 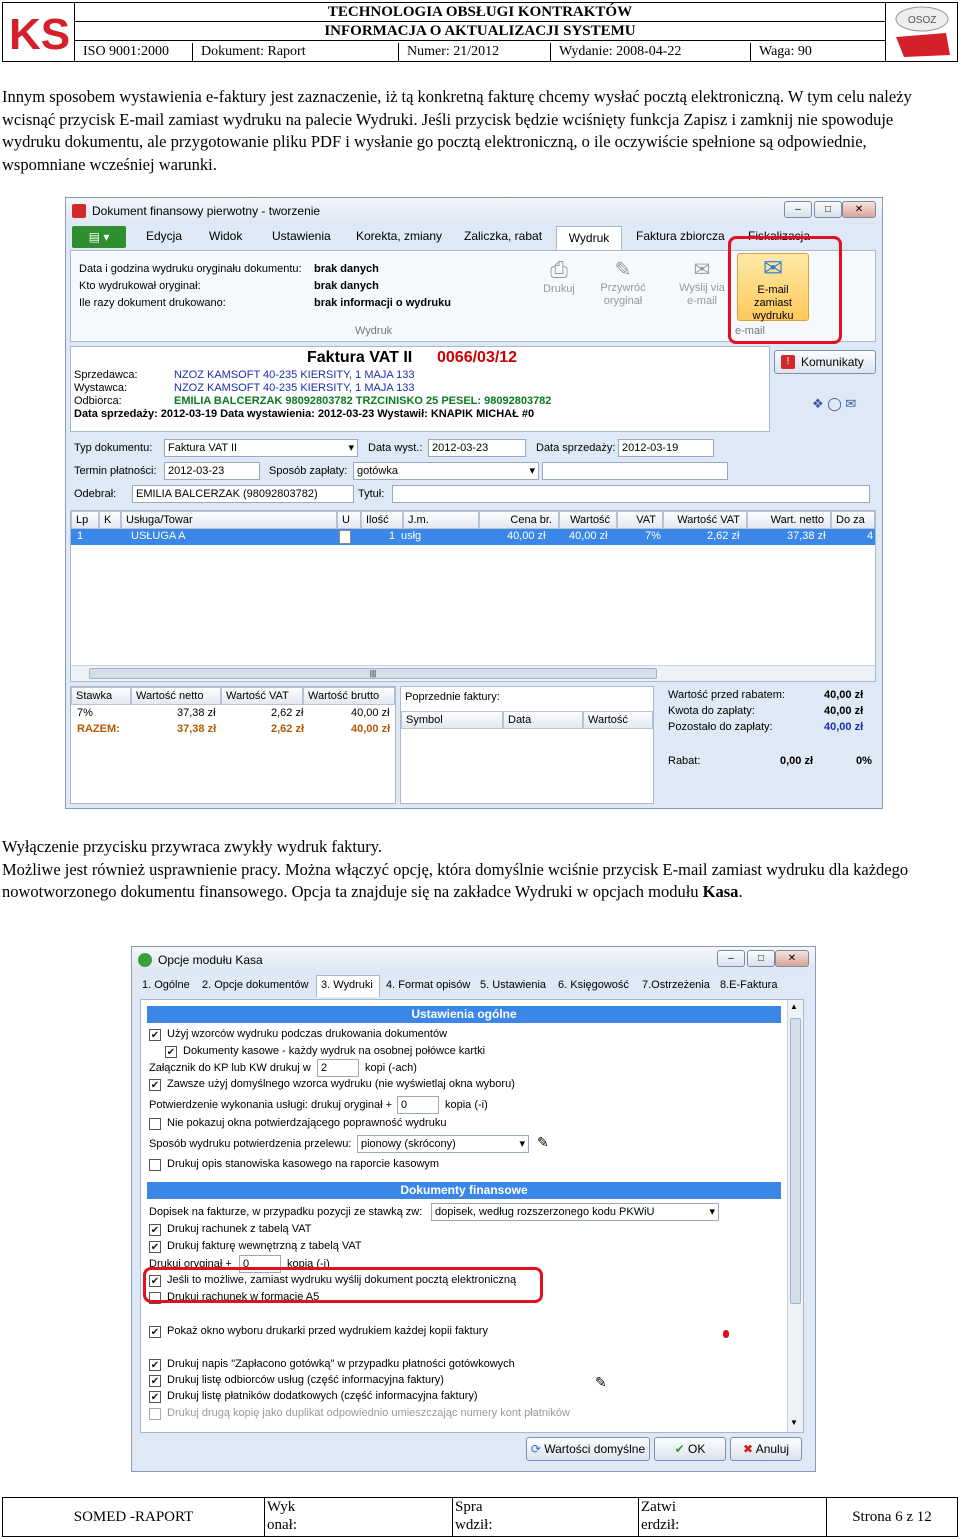 What do you see at coordinates (348, 986) in the screenshot?
I see `tab-wydruki: 3. Wydruki` at bounding box center [348, 986].